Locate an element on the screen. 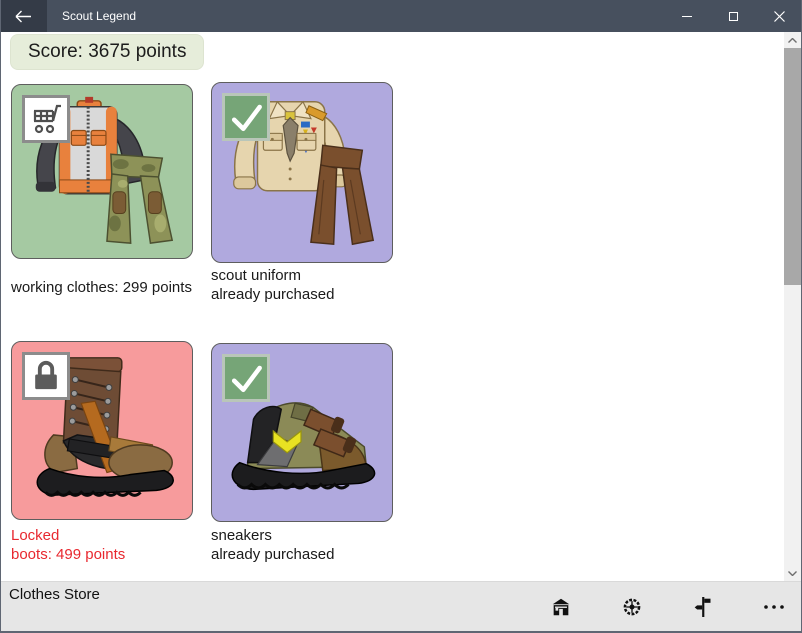 The width and height of the screenshot is (802, 633). bottom-app-bar: Clothes Store is located at coordinates (401, 606).